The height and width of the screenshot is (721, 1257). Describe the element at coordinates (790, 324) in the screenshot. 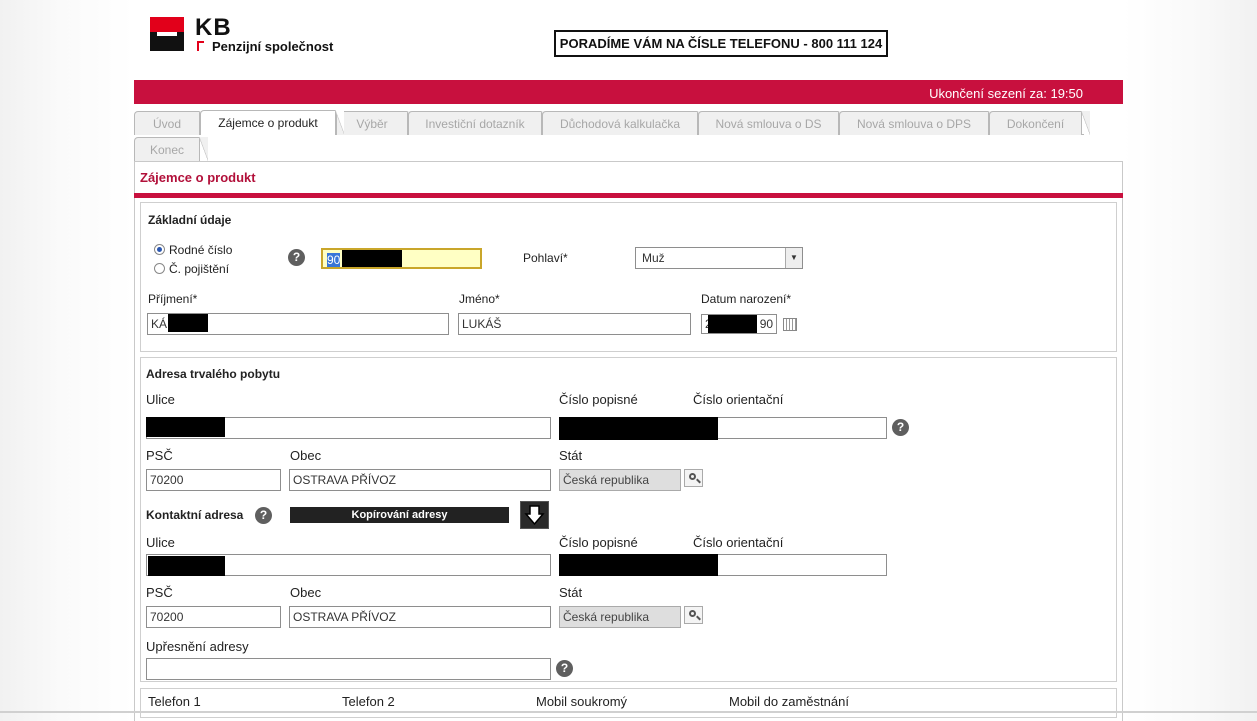

I see `calendar-icon` at that location.